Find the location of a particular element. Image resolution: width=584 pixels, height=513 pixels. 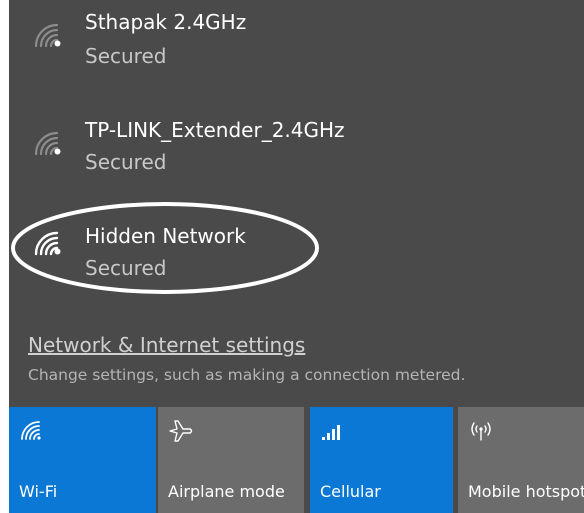

network-name: Sthapak 2.4GHz is located at coordinates (166, 22).